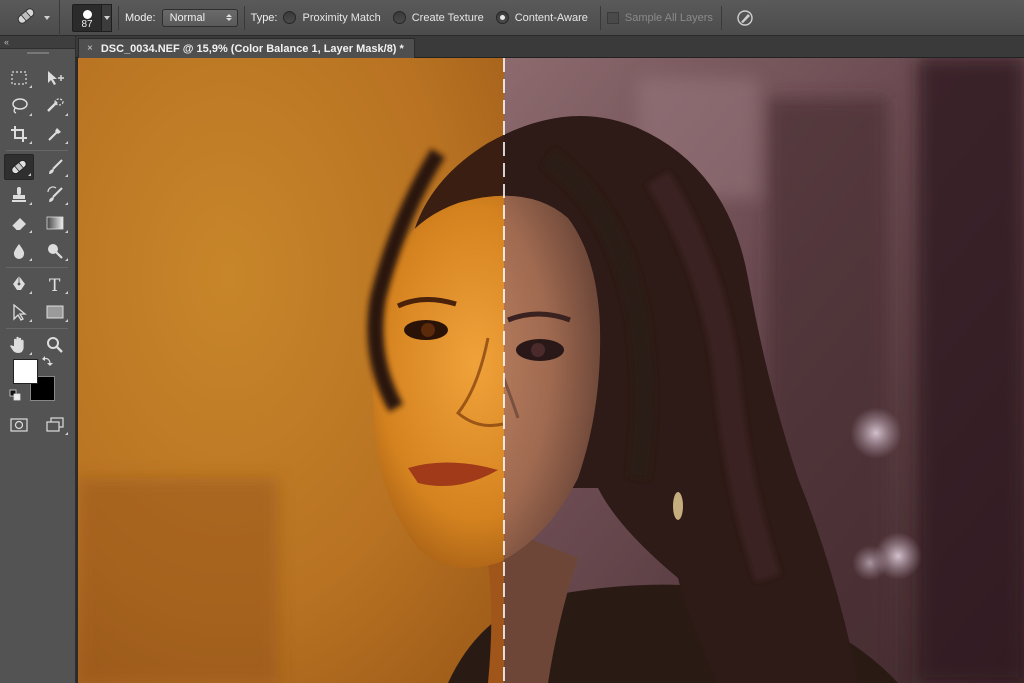 This screenshot has width=1024, height=683. I want to click on type-t-icon: T, so click(55, 284).